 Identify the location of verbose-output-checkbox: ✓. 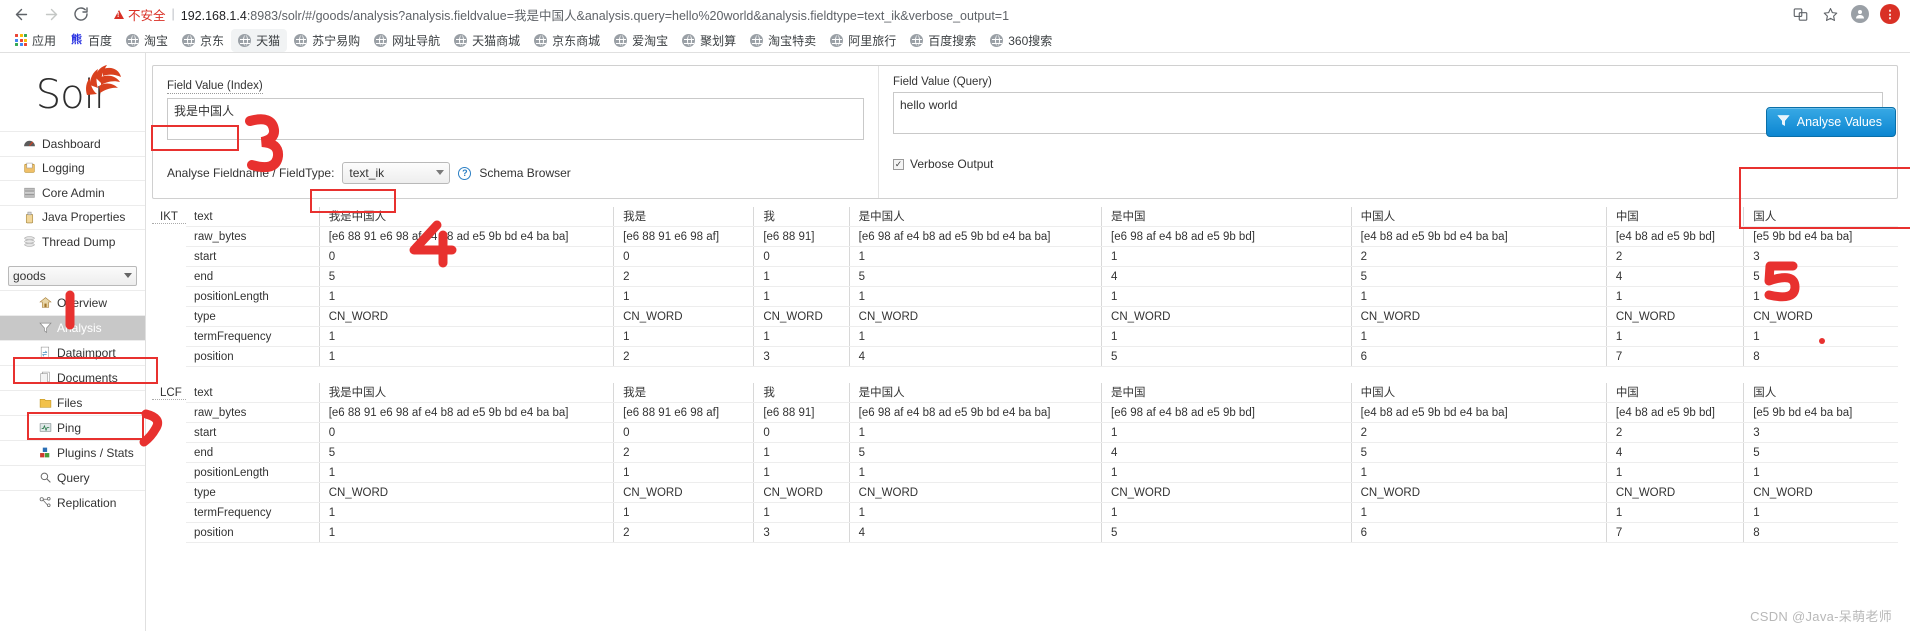
(898, 164).